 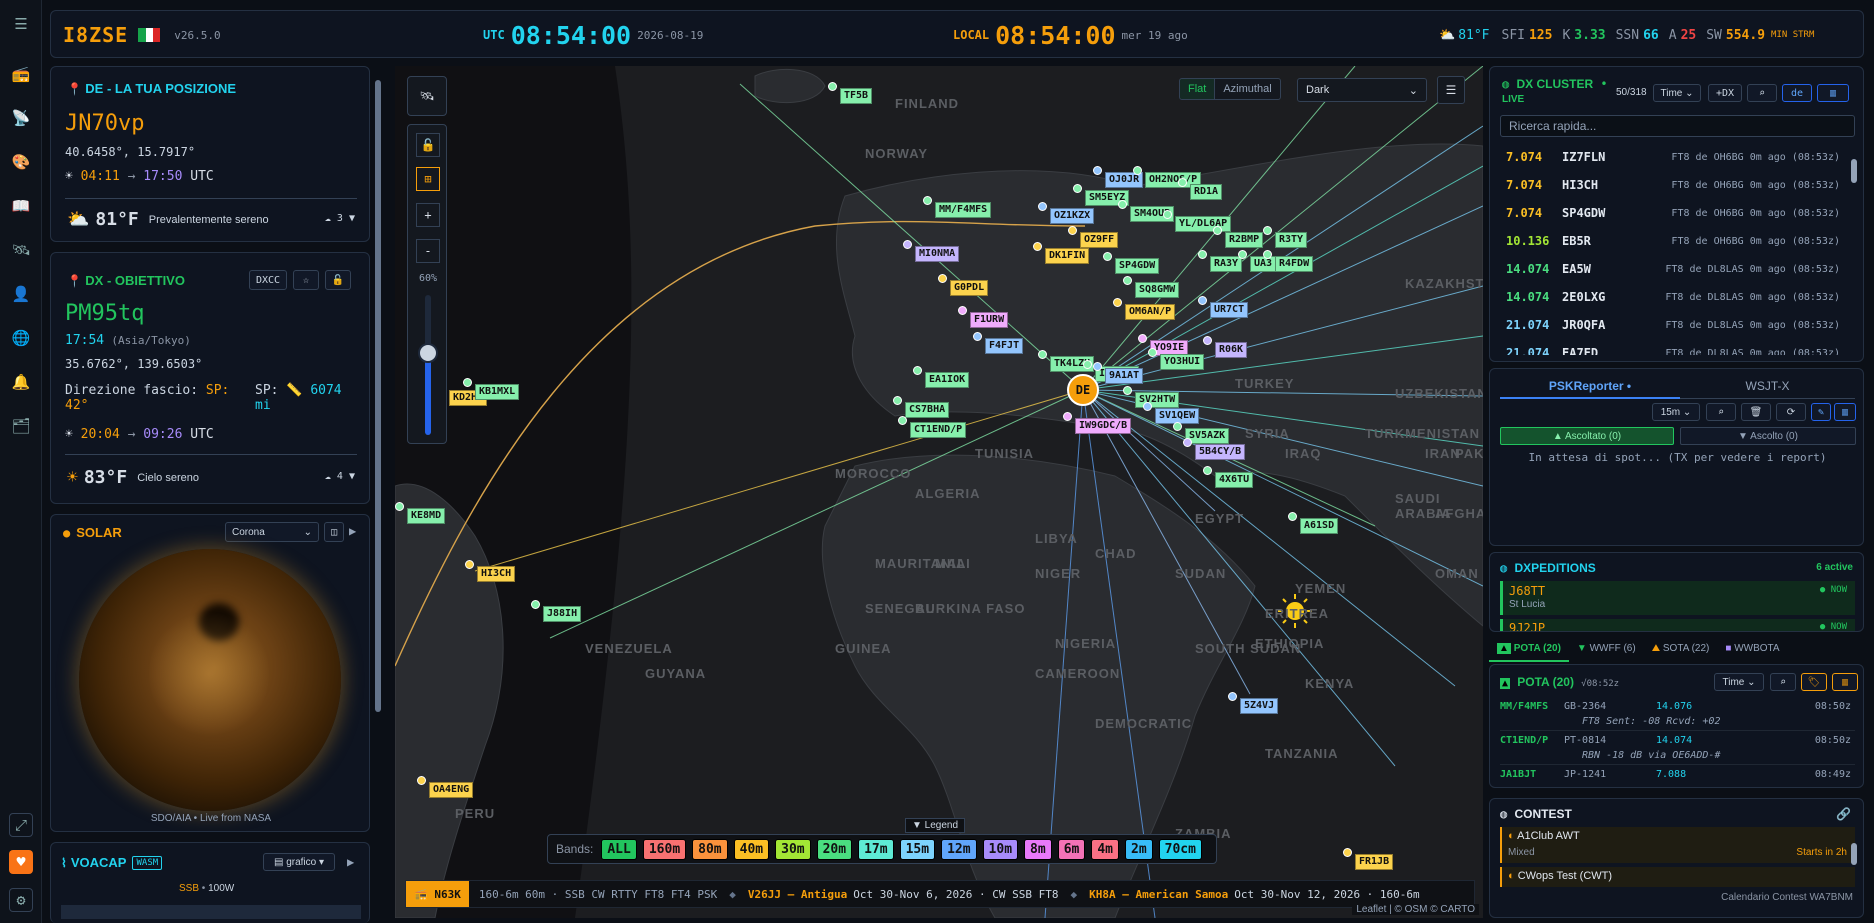 What do you see at coordinates (1157, 400) in the screenshot?
I see `callsign-label: SV2HTW` at bounding box center [1157, 400].